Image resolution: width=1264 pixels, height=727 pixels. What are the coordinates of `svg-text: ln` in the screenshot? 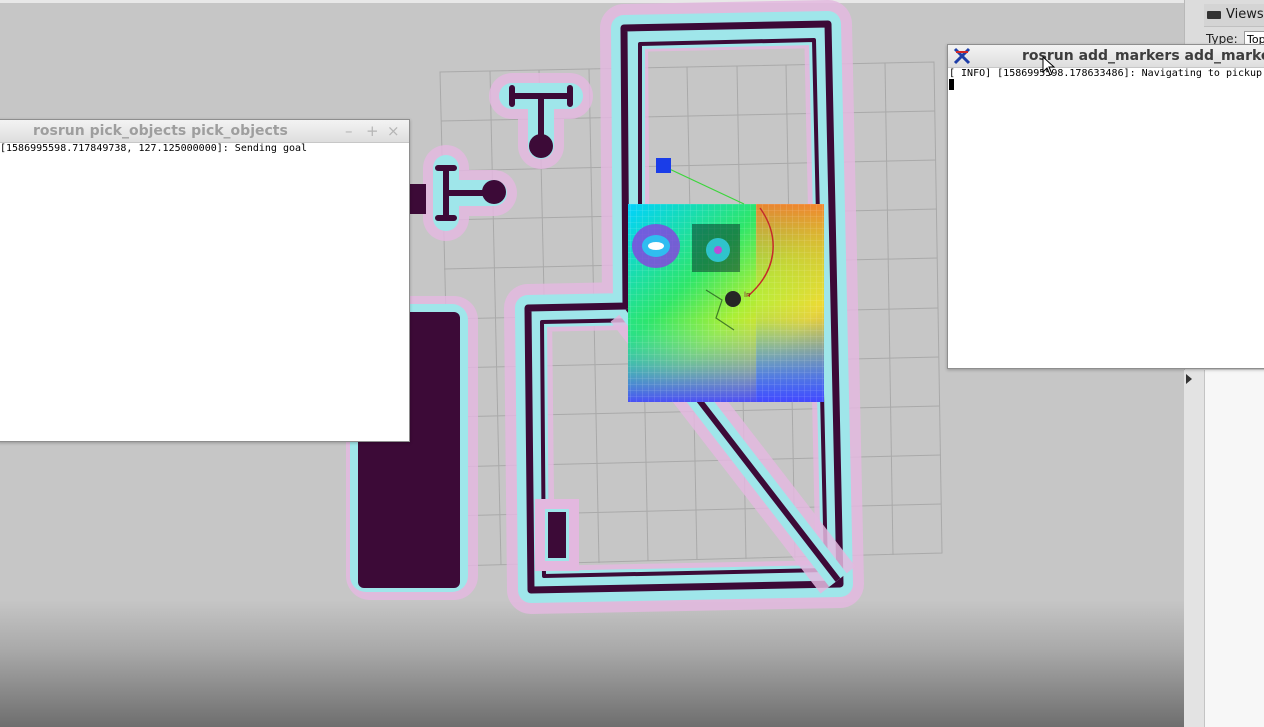 It's located at (747, 295).